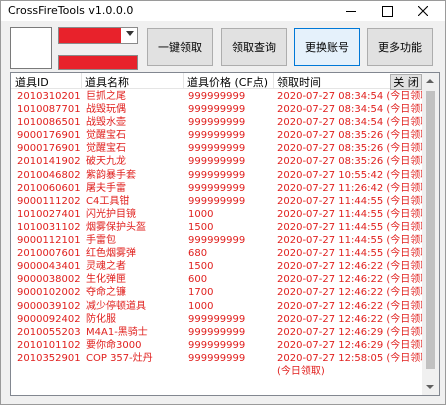 The width and height of the screenshot is (446, 405). What do you see at coordinates (119, 358) in the screenshot?
I see `cell-name: COP 357-灶丹` at bounding box center [119, 358].